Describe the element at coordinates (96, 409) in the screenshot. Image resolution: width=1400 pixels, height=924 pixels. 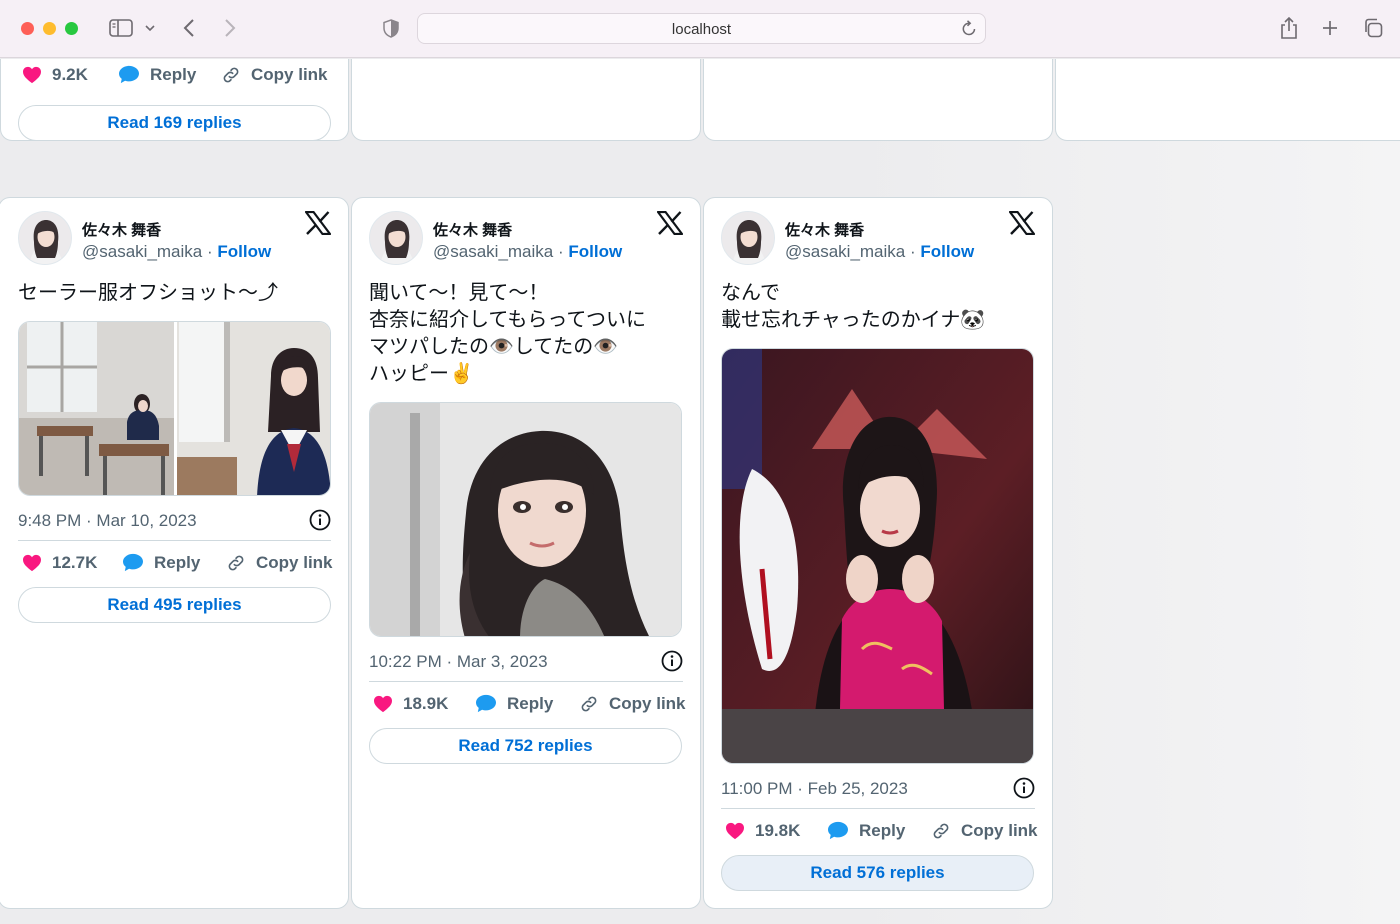
I see `tweet-photo-classroom-wide` at that location.